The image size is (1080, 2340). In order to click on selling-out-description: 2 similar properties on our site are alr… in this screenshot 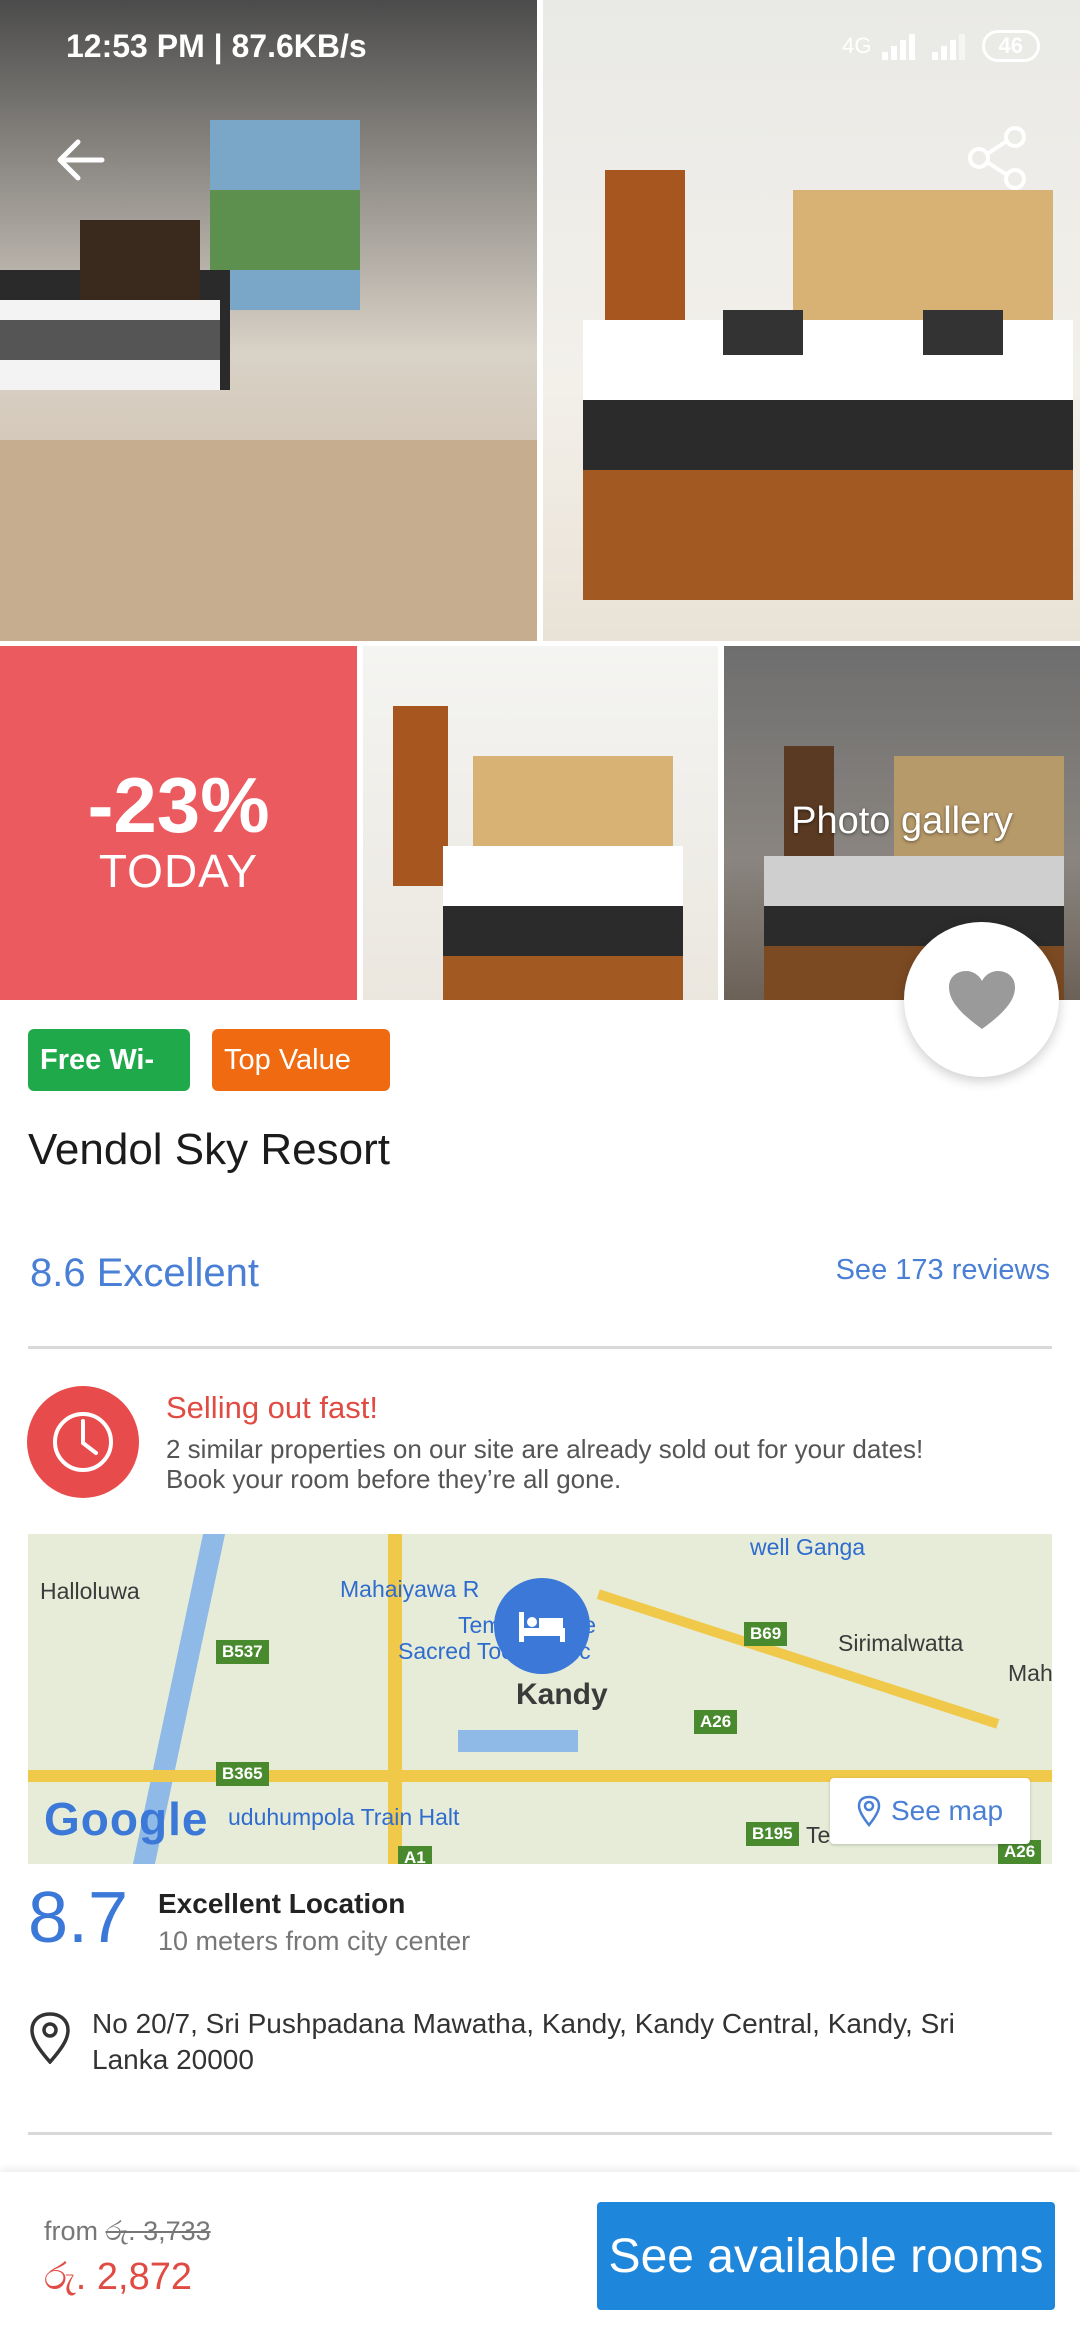, I will do `click(606, 1464)`.